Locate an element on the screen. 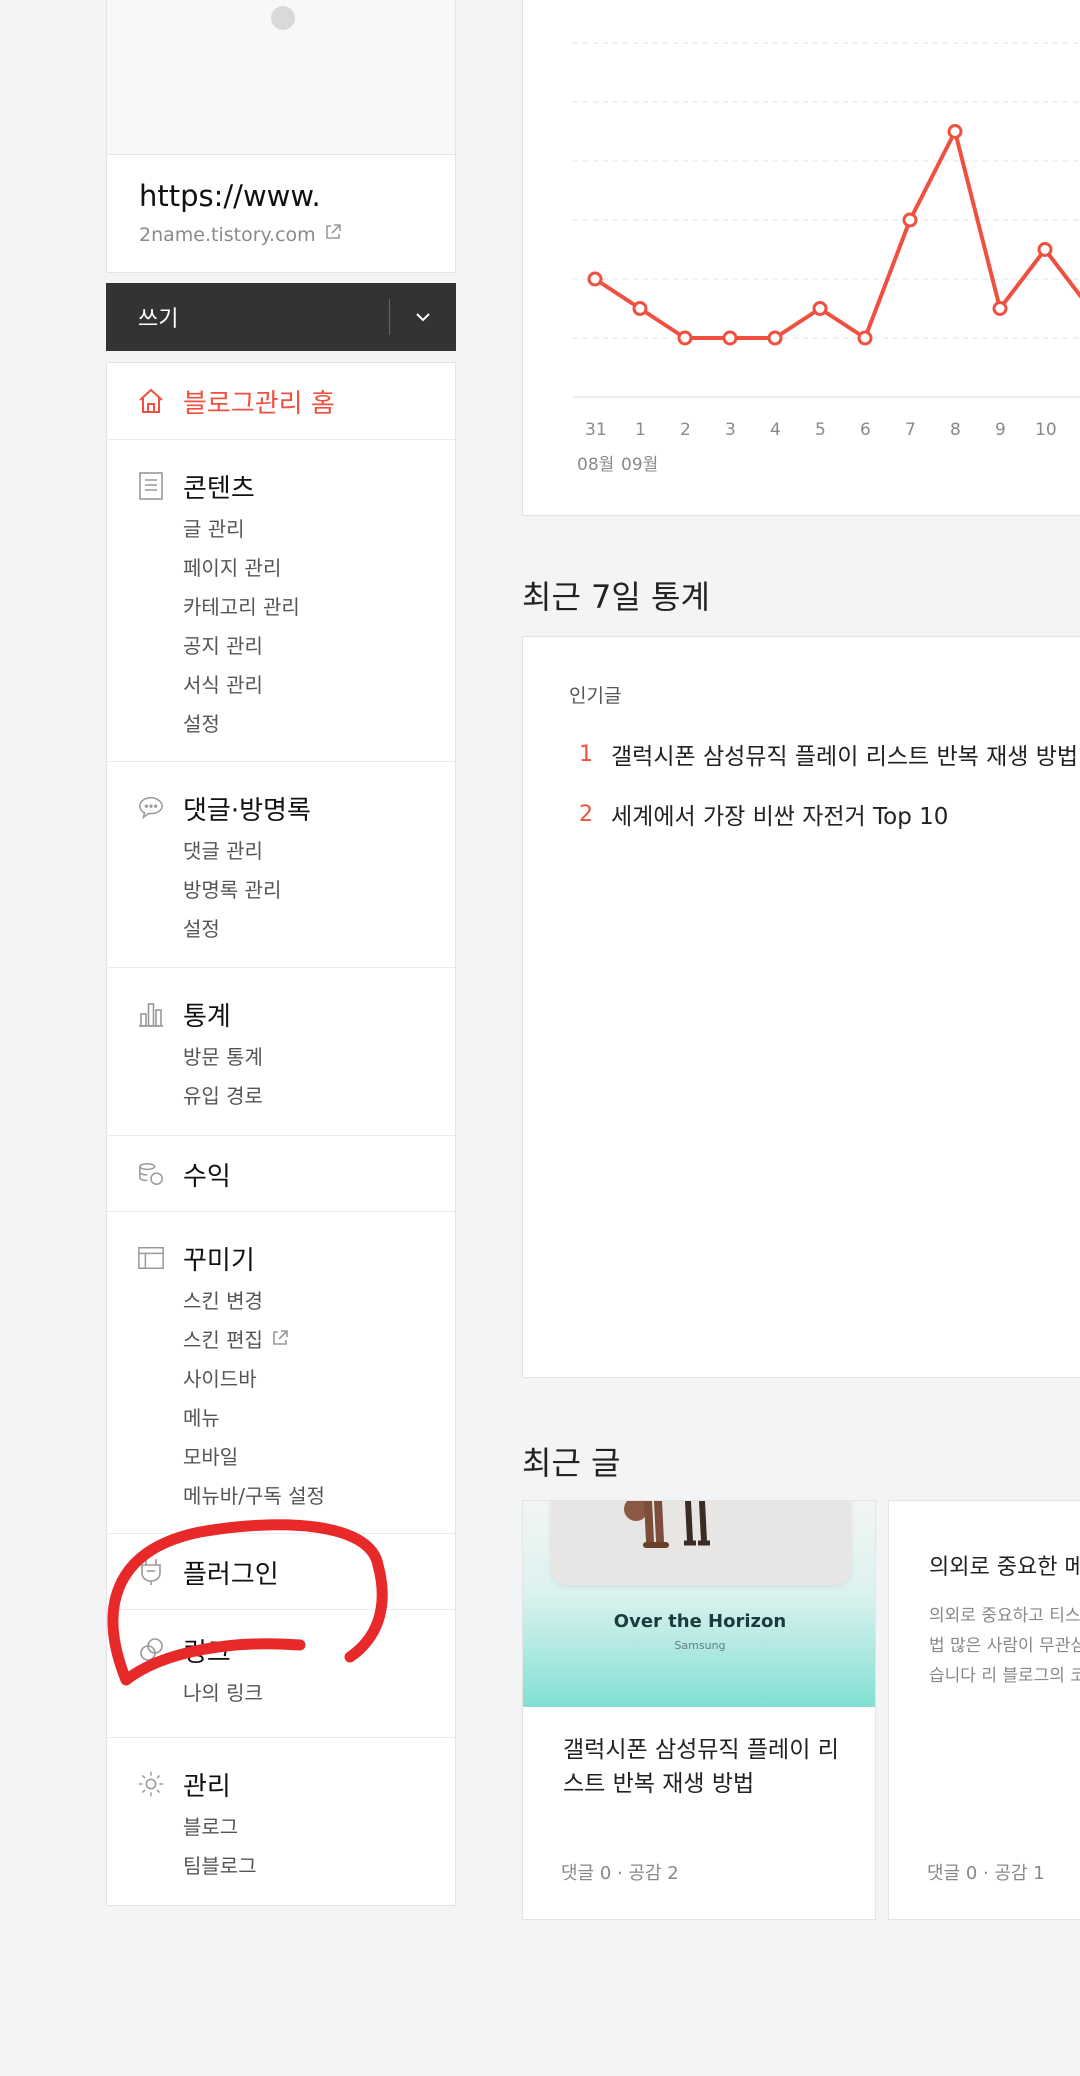 The height and width of the screenshot is (2076, 1080). thumbnail-figures-illustration is located at coordinates (667, 1524).